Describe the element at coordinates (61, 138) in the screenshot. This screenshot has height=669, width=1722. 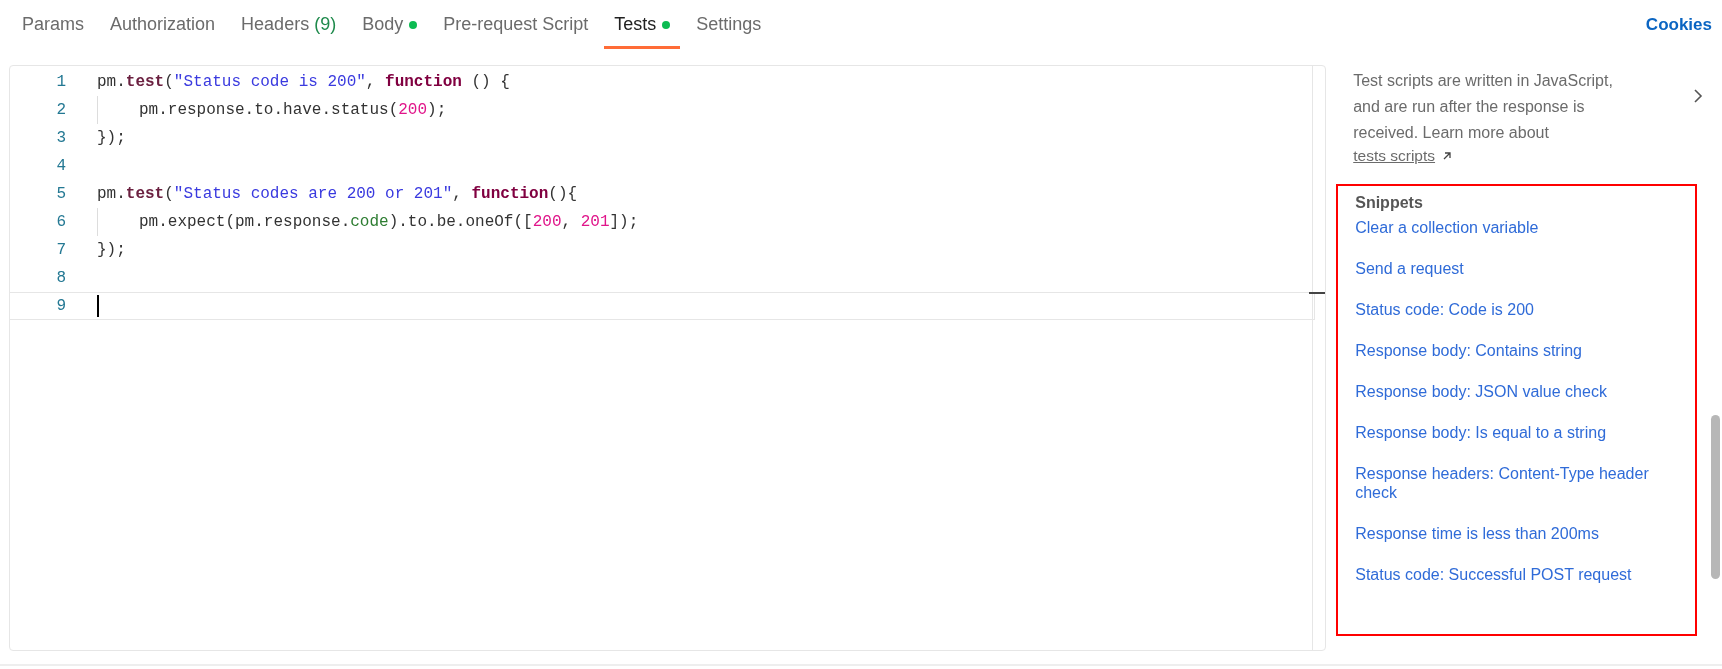
I see `line-number: 3` at that location.